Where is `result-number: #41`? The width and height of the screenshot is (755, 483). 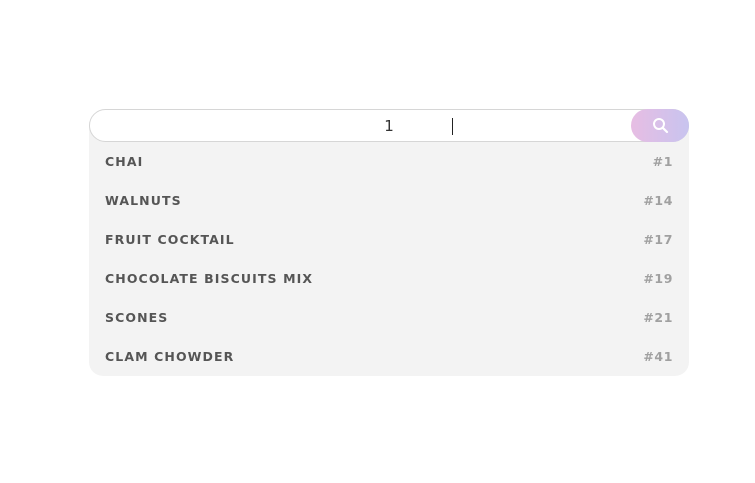 result-number: #41 is located at coordinates (658, 356).